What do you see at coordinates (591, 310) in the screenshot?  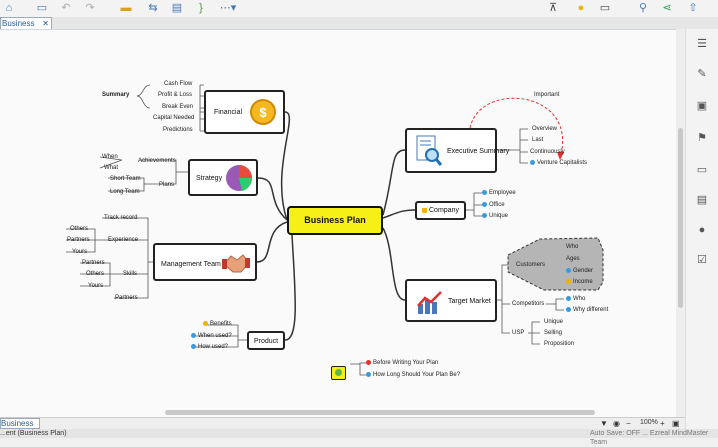 I see `why-different: Why different` at bounding box center [591, 310].